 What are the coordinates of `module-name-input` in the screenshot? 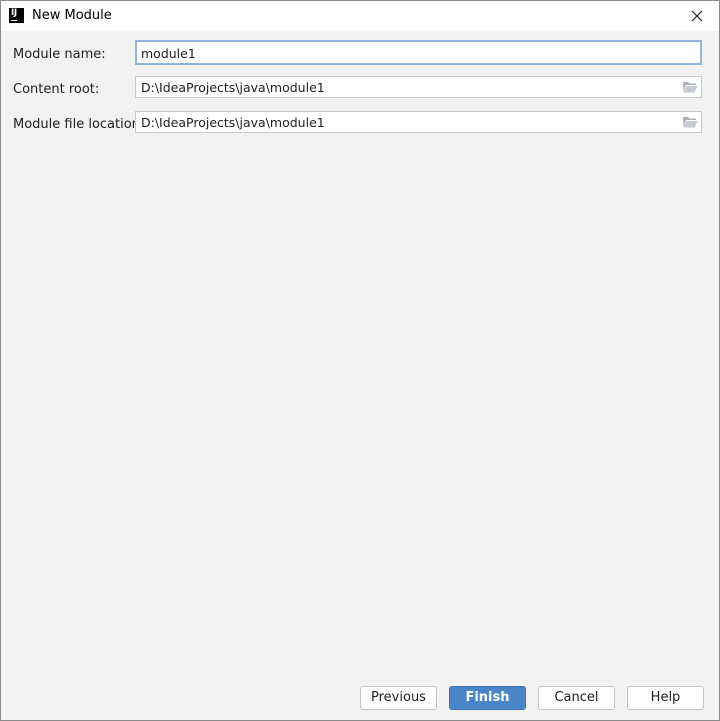 It's located at (406, 53).